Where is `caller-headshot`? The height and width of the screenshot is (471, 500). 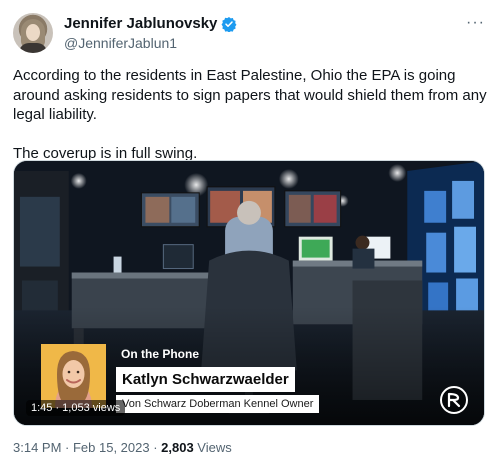 caller-headshot is located at coordinates (73, 376).